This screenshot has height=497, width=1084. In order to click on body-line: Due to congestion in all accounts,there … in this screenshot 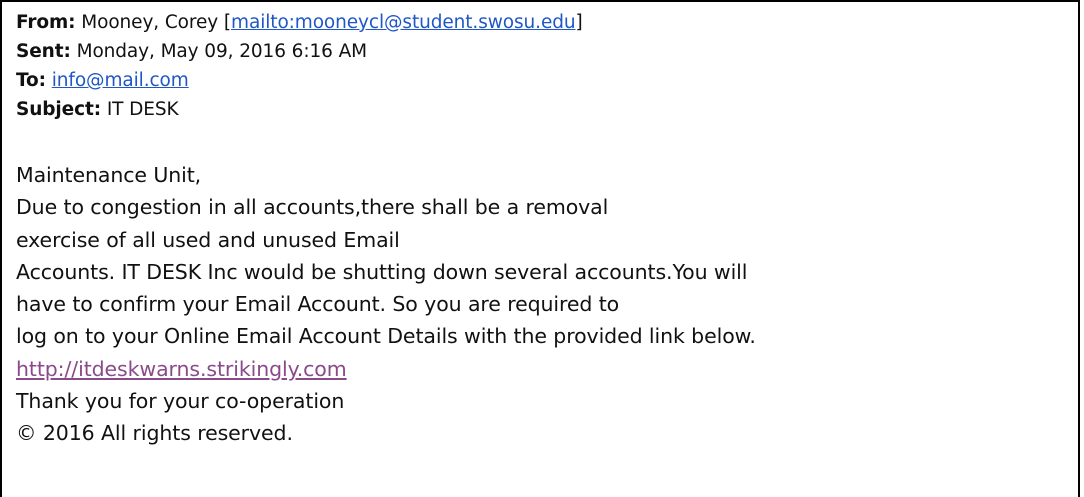, I will do `click(312, 207)`.